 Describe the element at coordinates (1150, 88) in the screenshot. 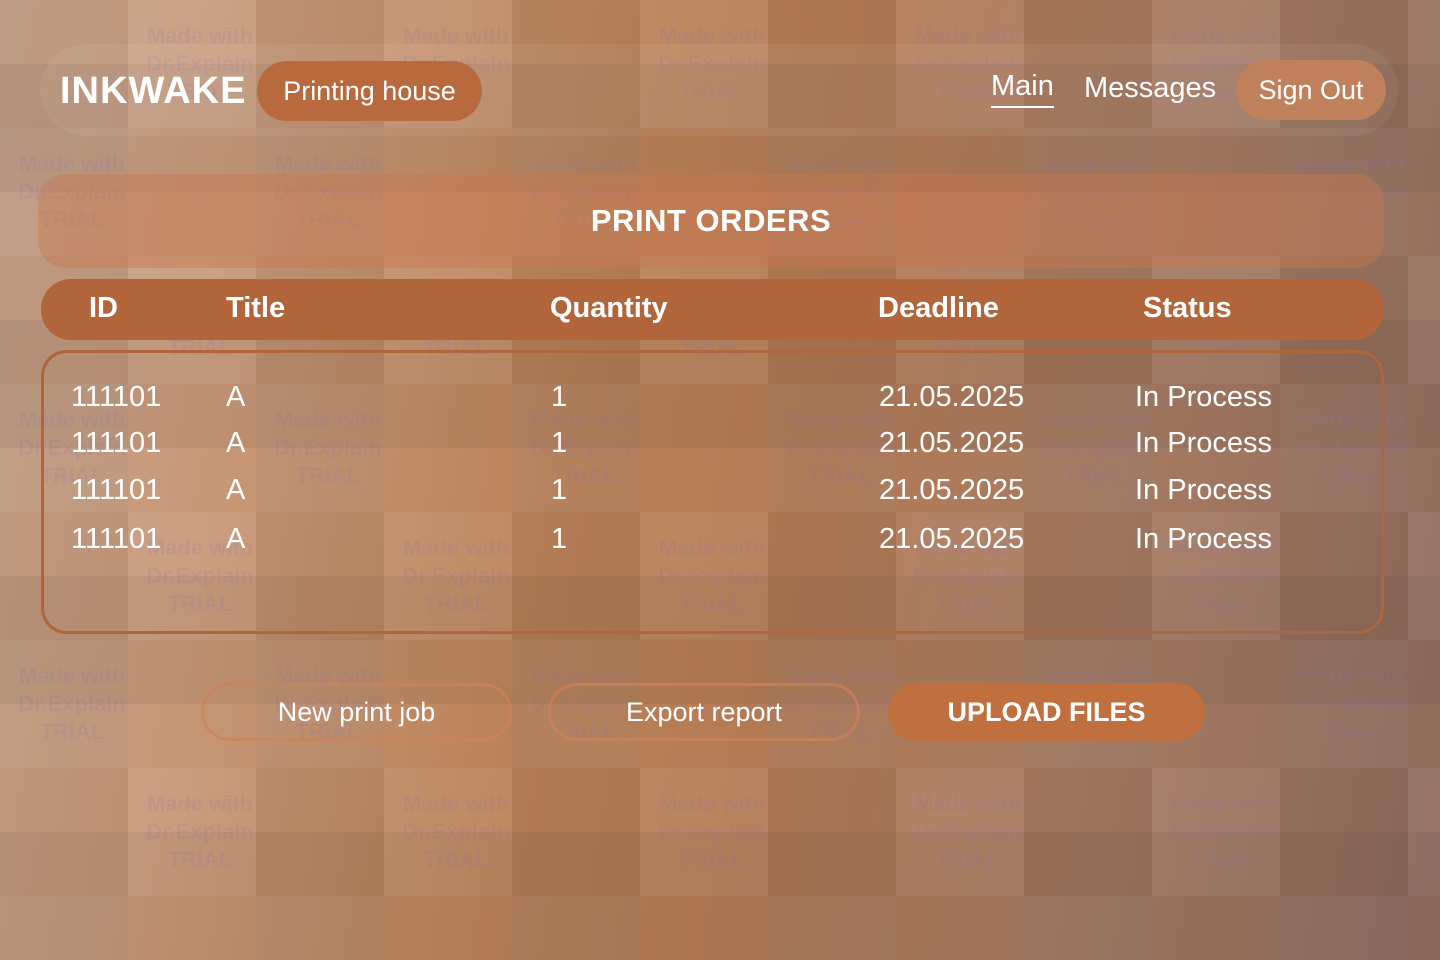

I see `nav-messages-link: Messages` at that location.